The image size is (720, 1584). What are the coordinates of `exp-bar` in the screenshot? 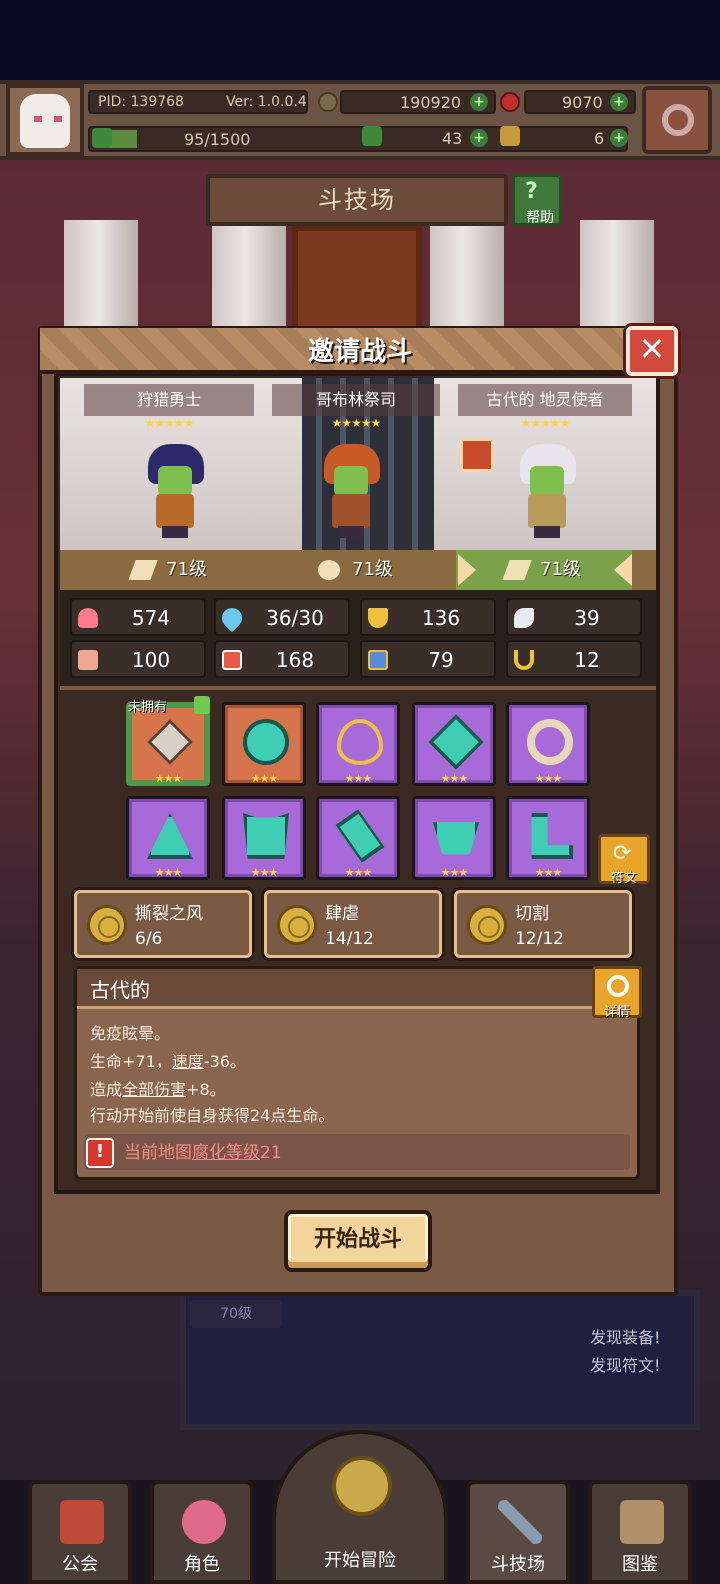 It's located at (358, 139).